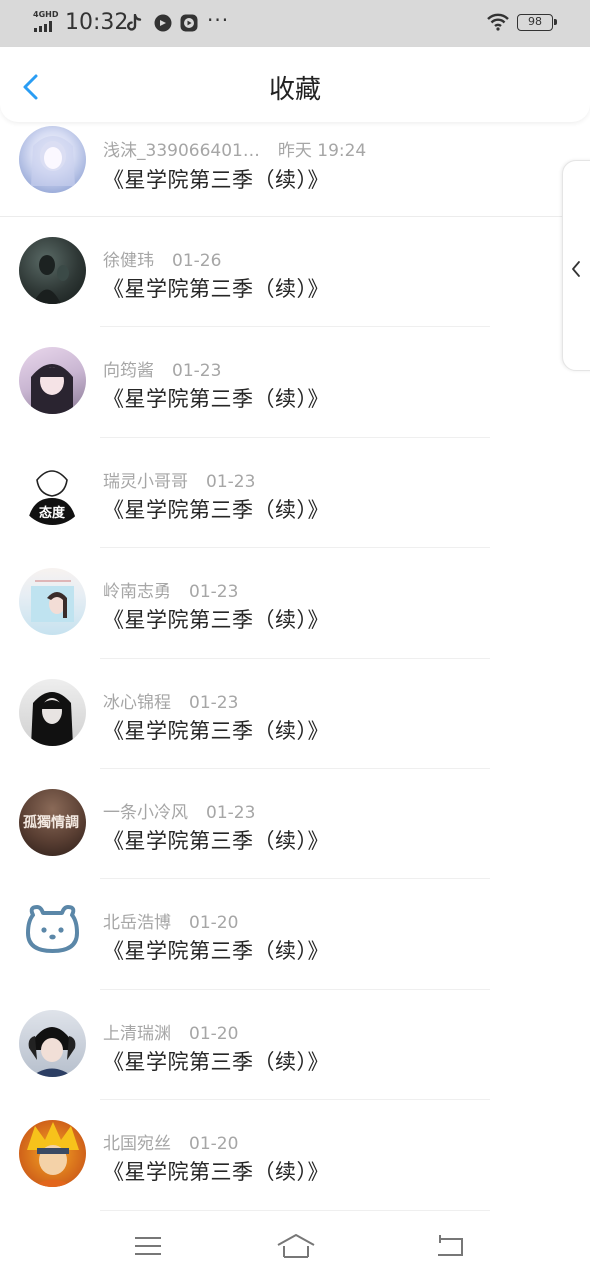 Image resolution: width=590 pixels, height=1280 pixels. What do you see at coordinates (295, 1045) in the screenshot?
I see `list-item: 上清瑞渊 01-20 《星学院第三季（续）》` at bounding box center [295, 1045].